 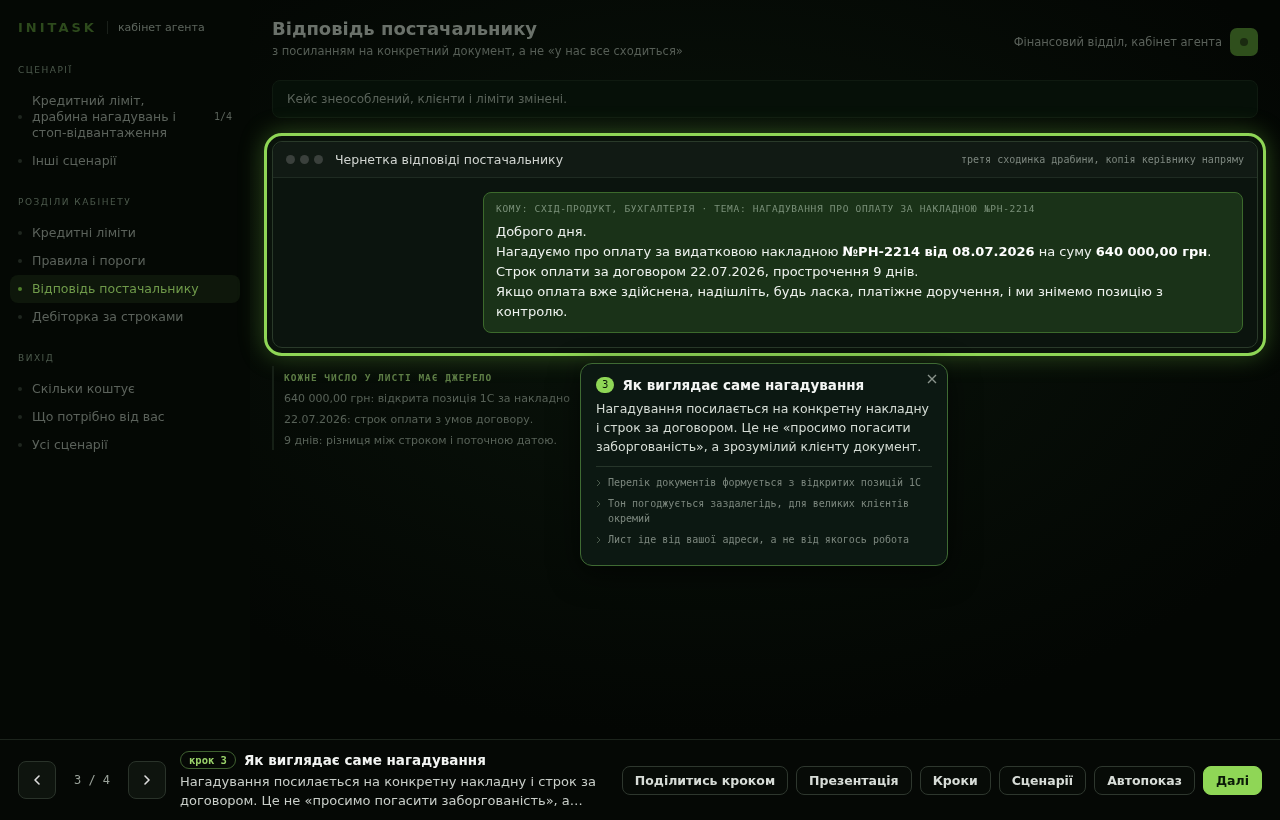 I want to click on page-subtitle: з посиланням на конкретний документ, а не «у нас все сходиться», so click(x=477, y=51).